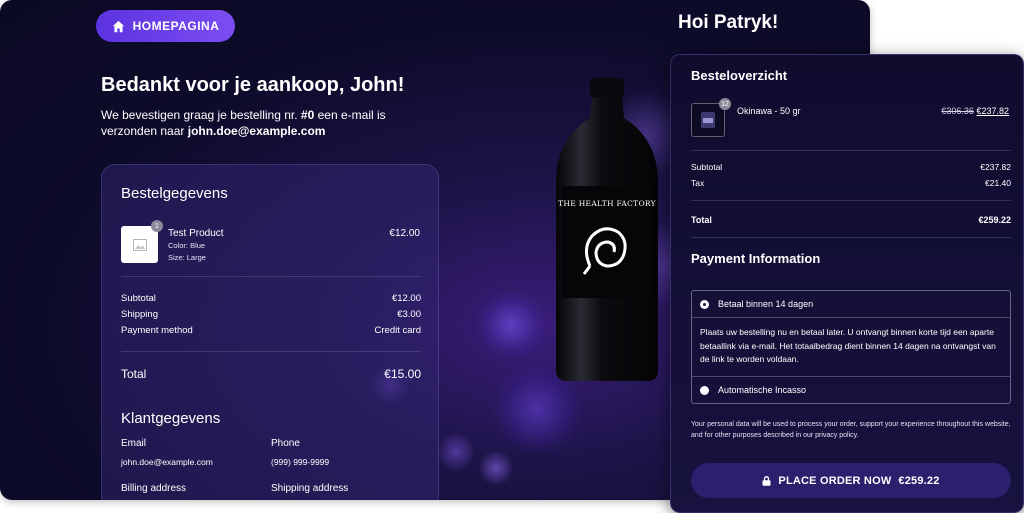 The width and height of the screenshot is (1024, 513). Describe the element at coordinates (271, 298) in the screenshot. I see `subtotal-row: Subtotal €12.00` at that location.